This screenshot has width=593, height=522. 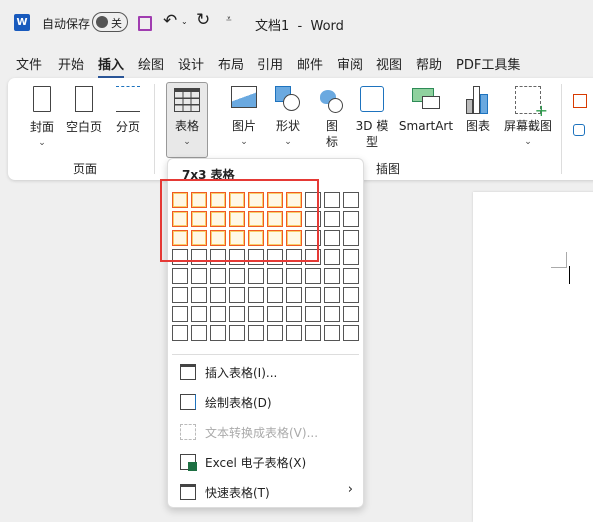 What do you see at coordinates (191, 63) in the screenshot?
I see `tab-design: 设计` at bounding box center [191, 63].